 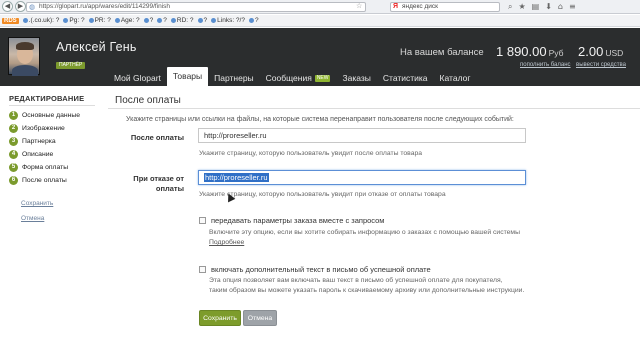 What do you see at coordinates (13, 167) in the screenshot?
I see `step-number: 5` at bounding box center [13, 167].